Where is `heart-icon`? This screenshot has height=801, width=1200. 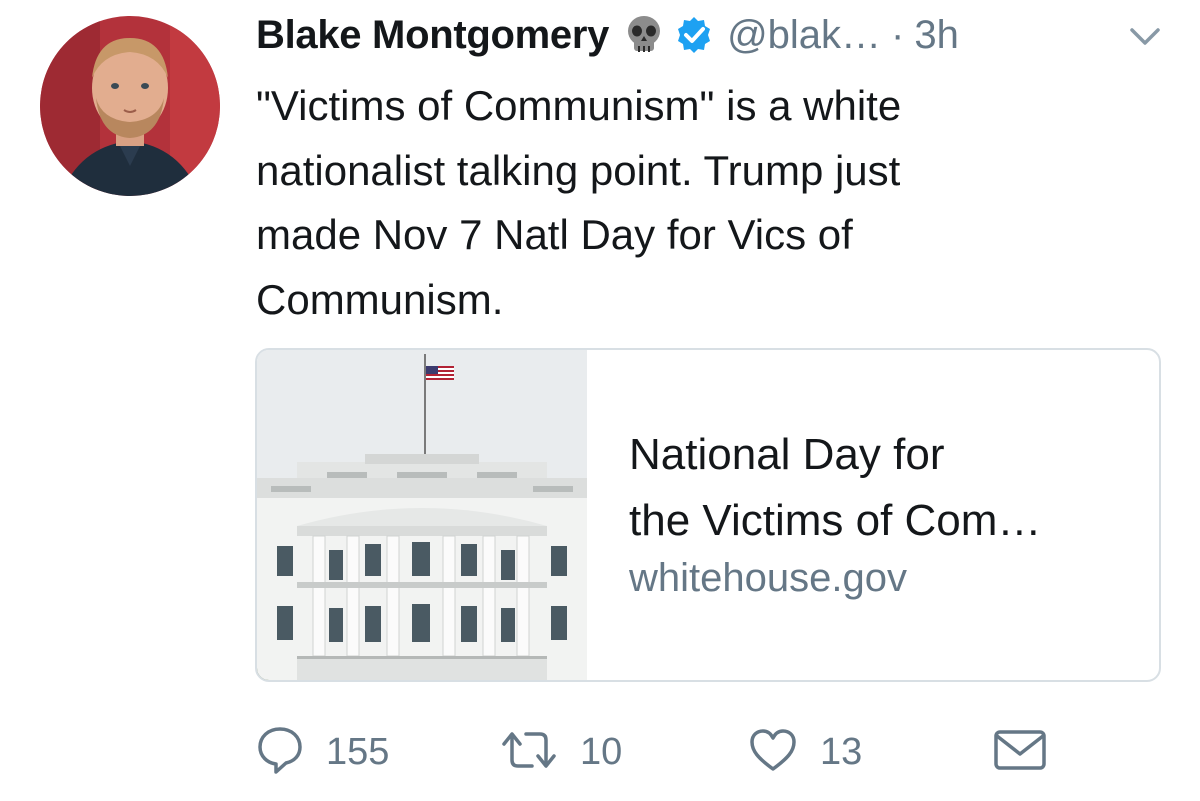 heart-icon is located at coordinates (773, 752).